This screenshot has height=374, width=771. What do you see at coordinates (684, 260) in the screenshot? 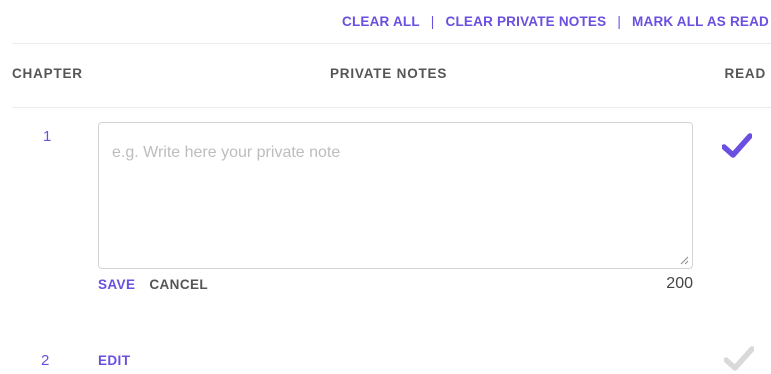
I see `resize-handle-icon` at bounding box center [684, 260].